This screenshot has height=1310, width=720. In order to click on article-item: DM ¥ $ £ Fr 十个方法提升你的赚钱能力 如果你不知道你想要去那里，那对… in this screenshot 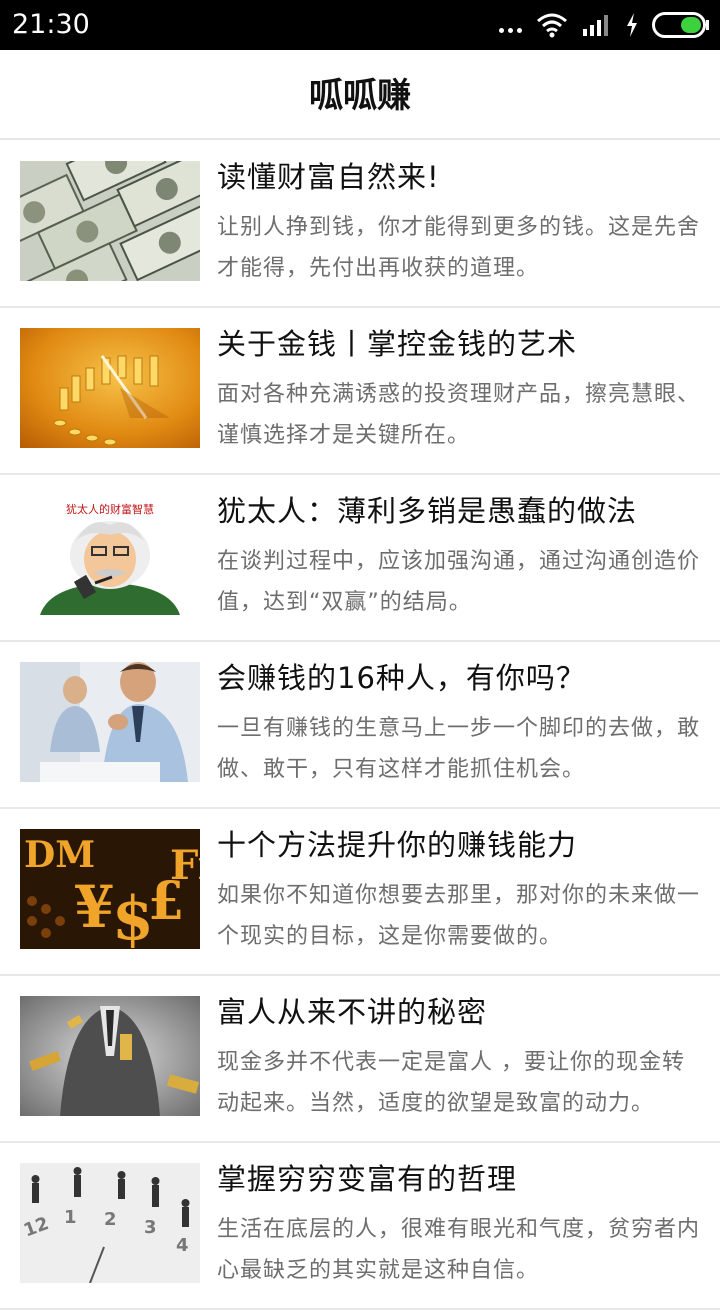, I will do `click(360, 892)`.